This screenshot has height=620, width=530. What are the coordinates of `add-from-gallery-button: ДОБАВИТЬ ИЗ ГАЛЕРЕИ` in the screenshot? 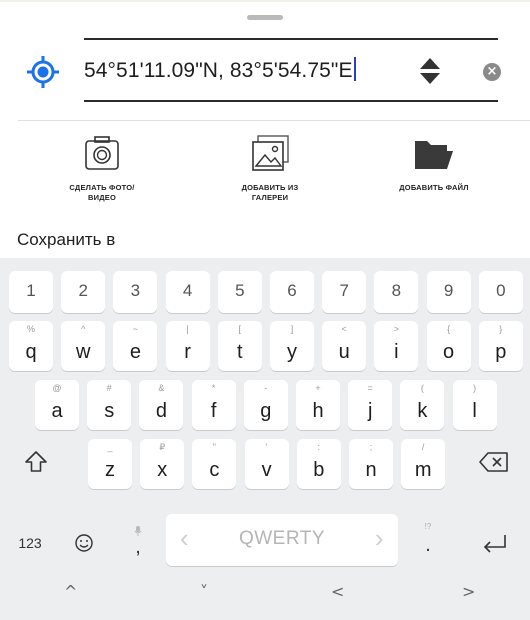 It's located at (270, 168).